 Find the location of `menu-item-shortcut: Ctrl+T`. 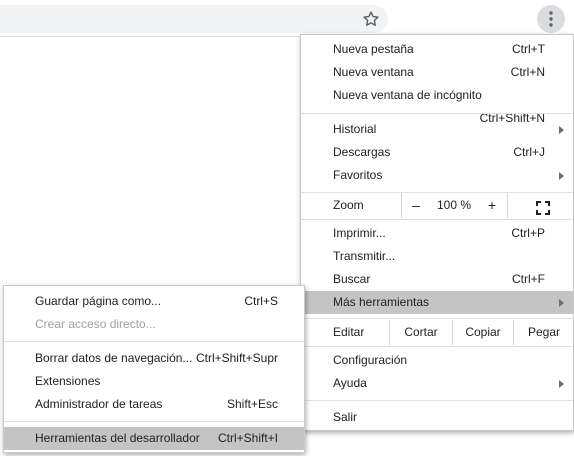

menu-item-shortcut: Ctrl+T is located at coordinates (528, 49).